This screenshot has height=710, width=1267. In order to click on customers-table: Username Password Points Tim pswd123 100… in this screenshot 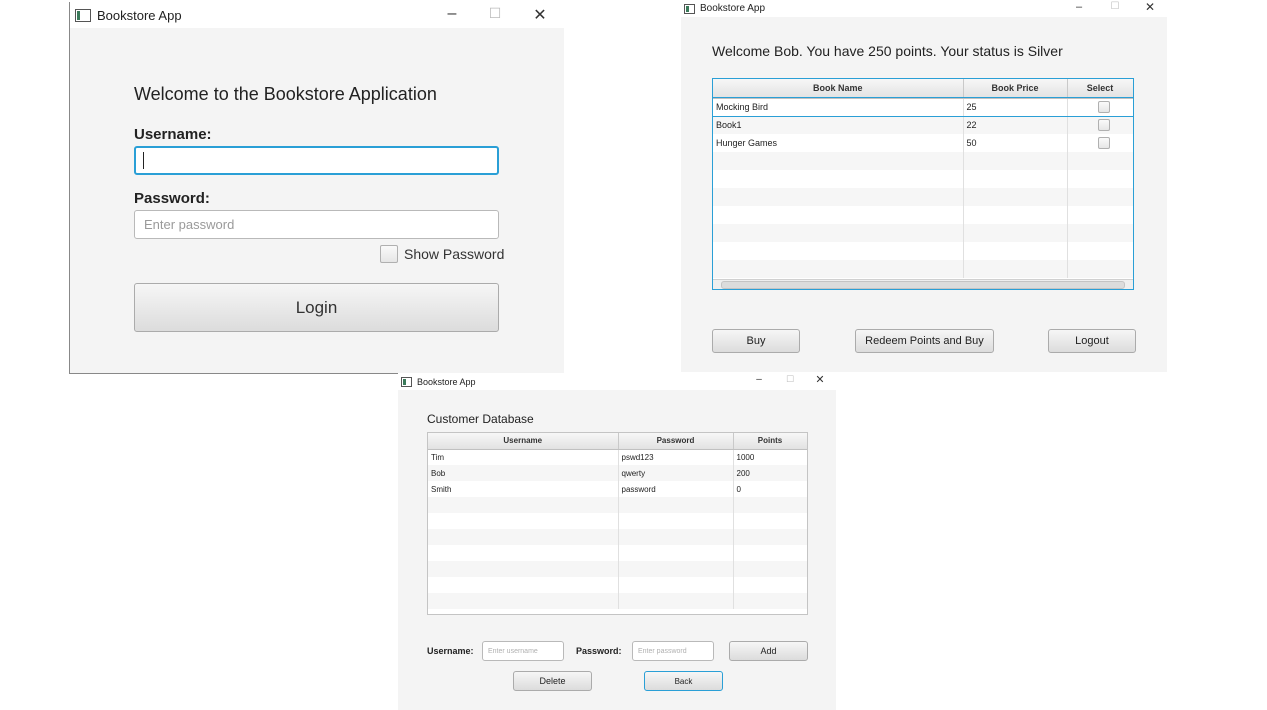, I will do `click(617, 523)`.